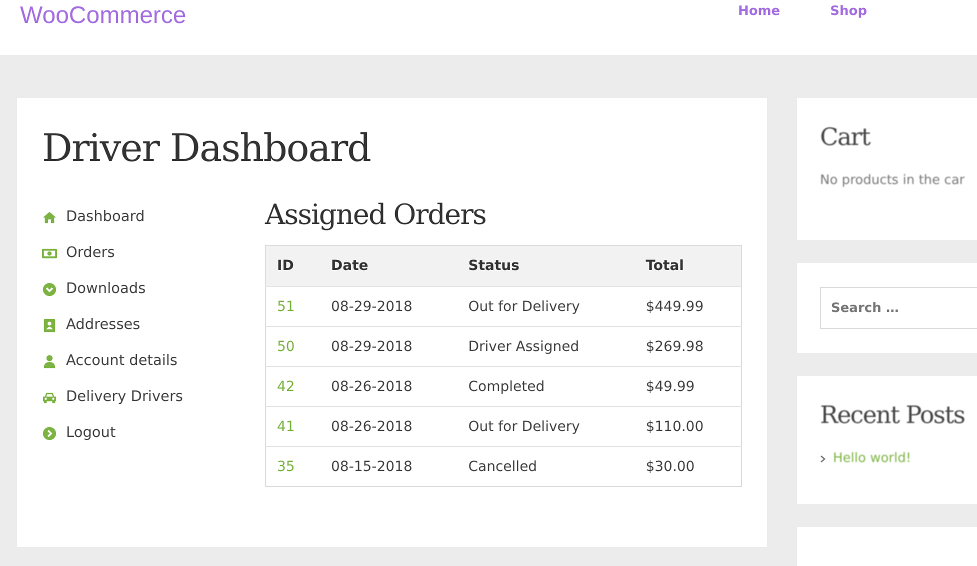 The height and width of the screenshot is (566, 977). I want to click on menu-item: Delivery Drivers, so click(153, 397).